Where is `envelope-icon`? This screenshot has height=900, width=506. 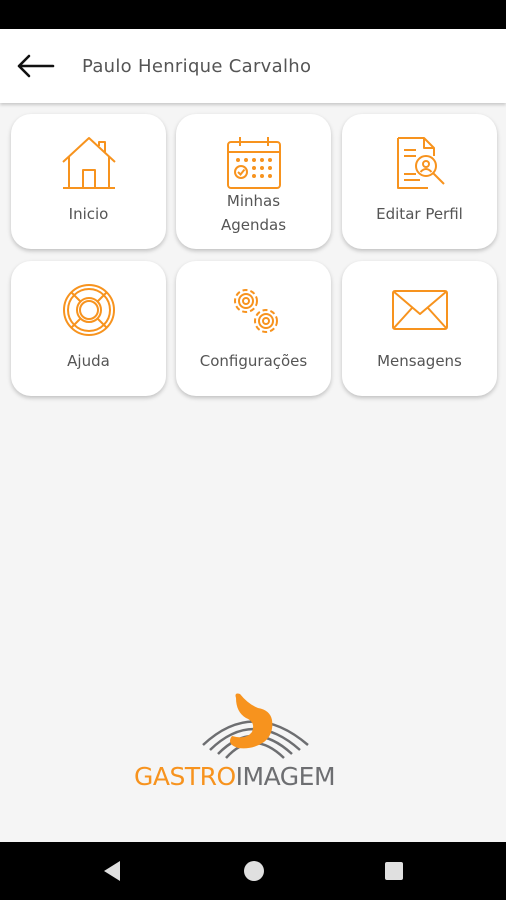
envelope-icon is located at coordinates (419, 310).